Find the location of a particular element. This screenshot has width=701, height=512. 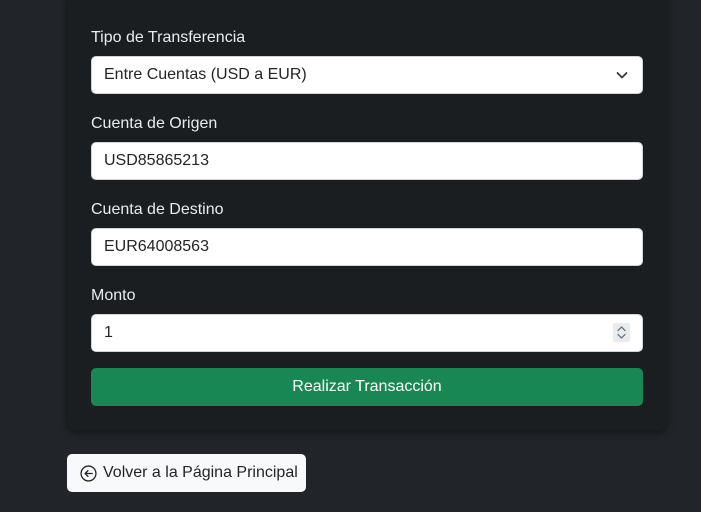

number-spinner is located at coordinates (621, 332).